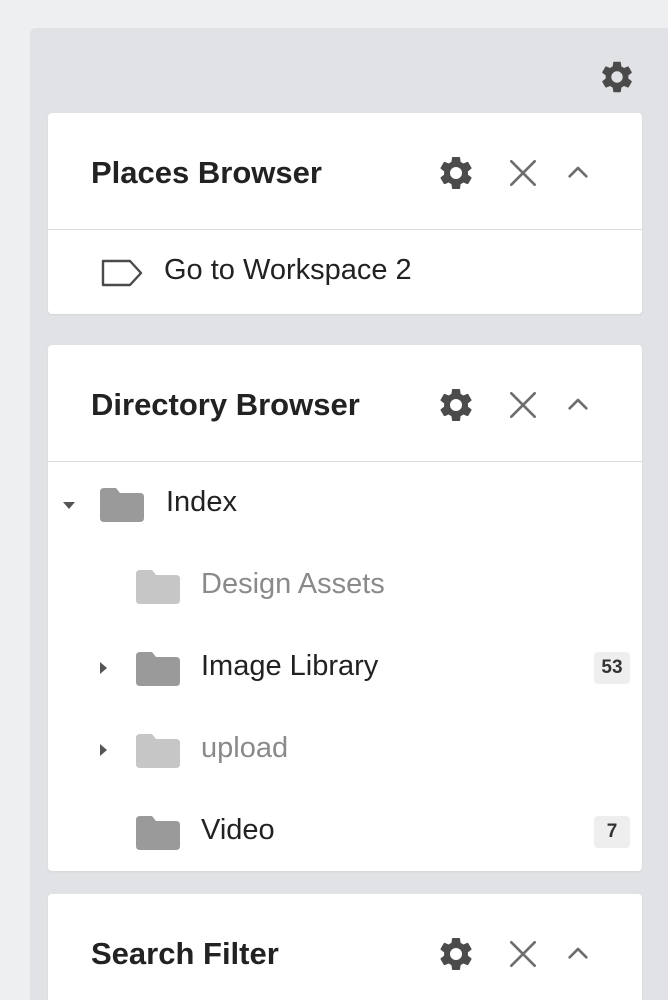 This screenshot has height=1000, width=668. What do you see at coordinates (245, 748) in the screenshot?
I see `tree-item-label: upload` at bounding box center [245, 748].